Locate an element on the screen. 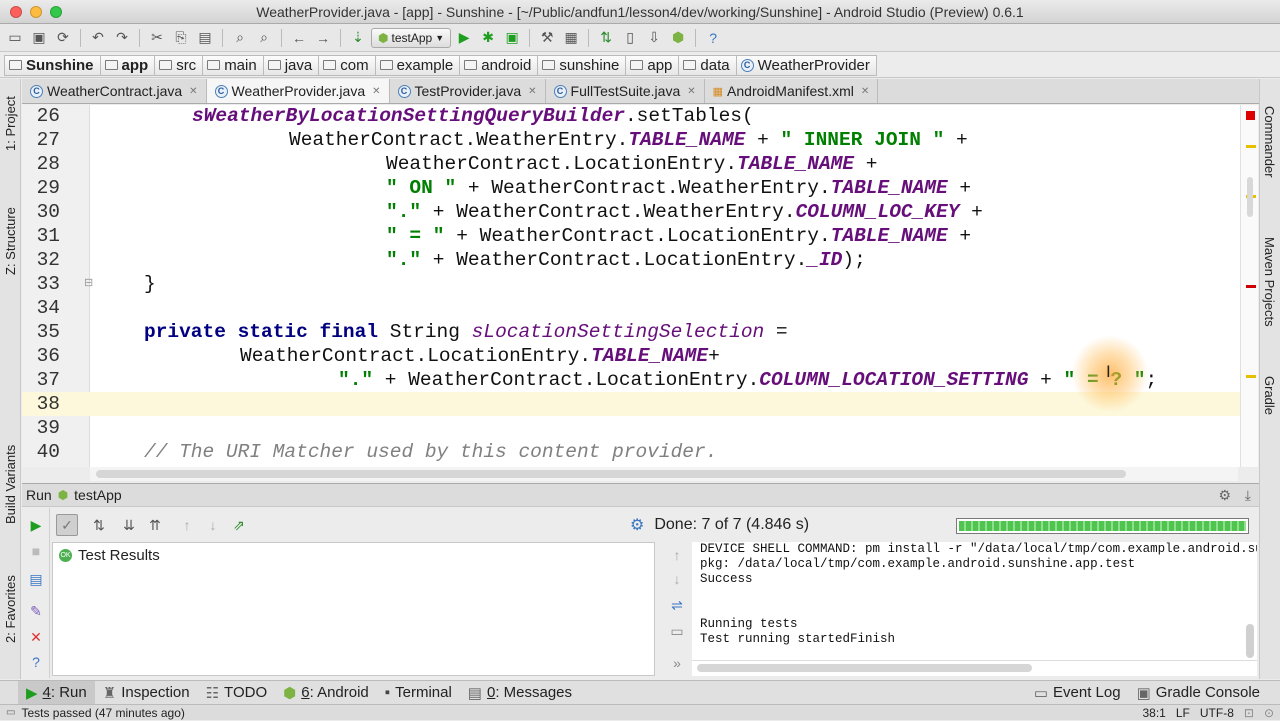 This screenshot has height=721, width=1280. tab-fulltestsuite: C FullTestSuite.java ✕ is located at coordinates (625, 91).